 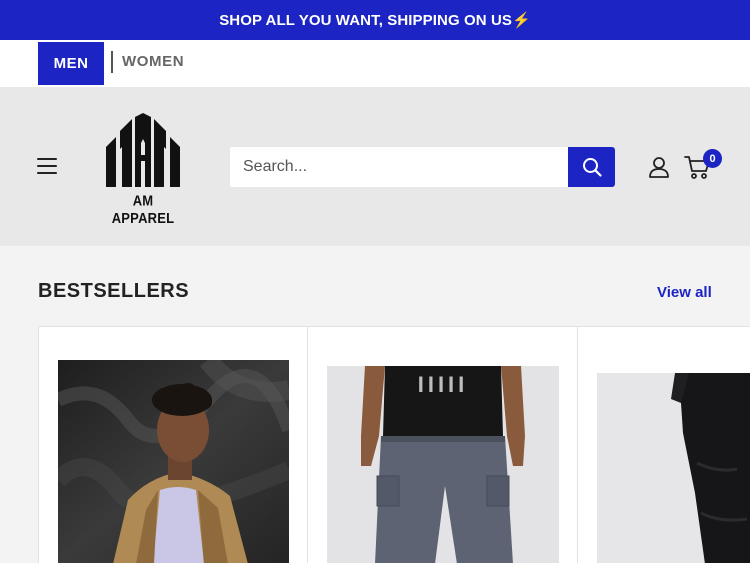 I want to click on product-image: IIIII, so click(x=443, y=464).